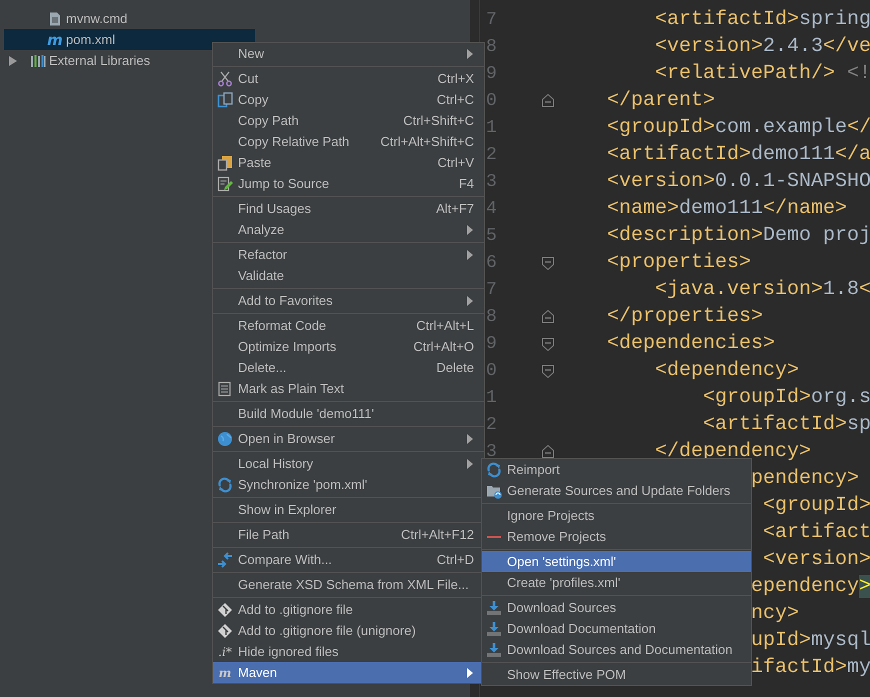 Image resolution: width=870 pixels, height=697 pixels. What do you see at coordinates (348, 672) in the screenshot?
I see `menu-item: m Maven` at bounding box center [348, 672].